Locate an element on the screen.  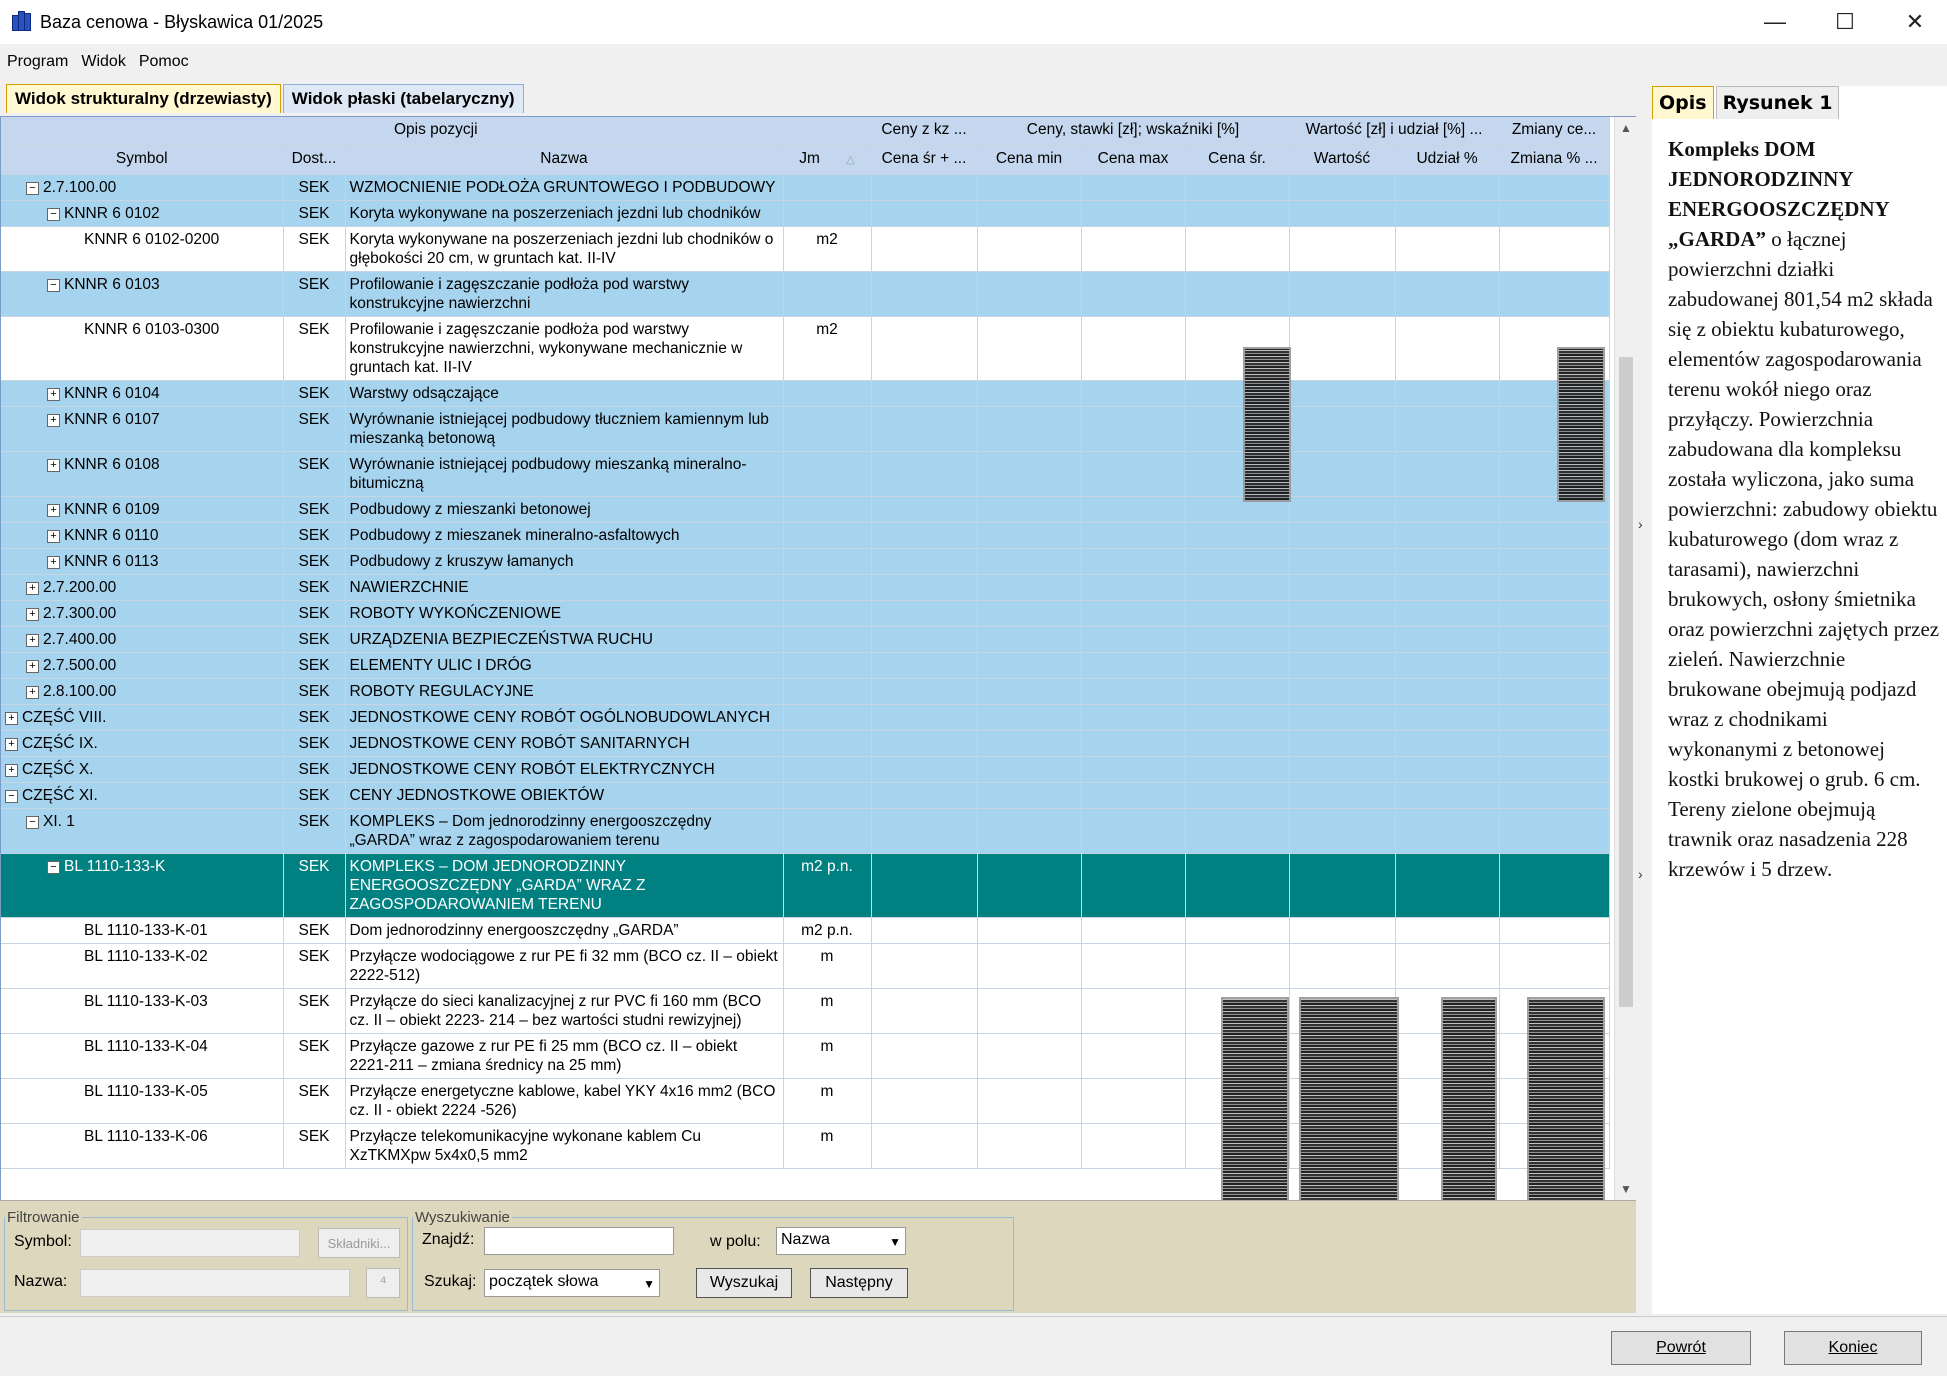
panel-splitter: › › is located at coordinates (1644, 716).